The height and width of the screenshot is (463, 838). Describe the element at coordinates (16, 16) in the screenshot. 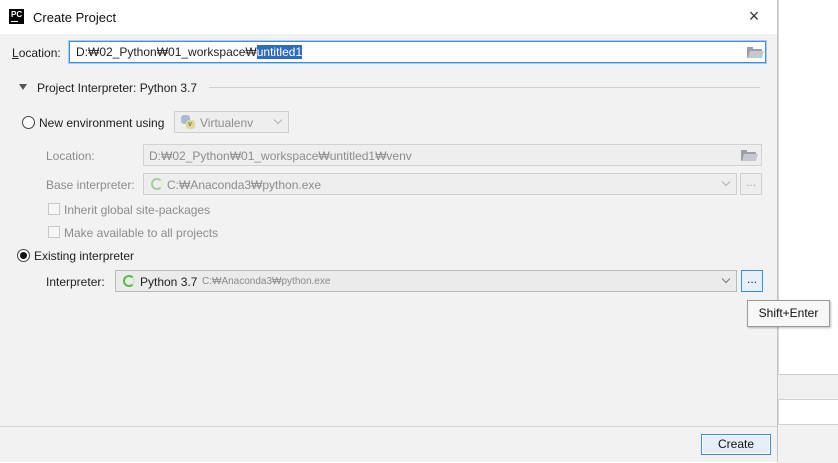

I see `pycharm-app-icon: PC` at that location.